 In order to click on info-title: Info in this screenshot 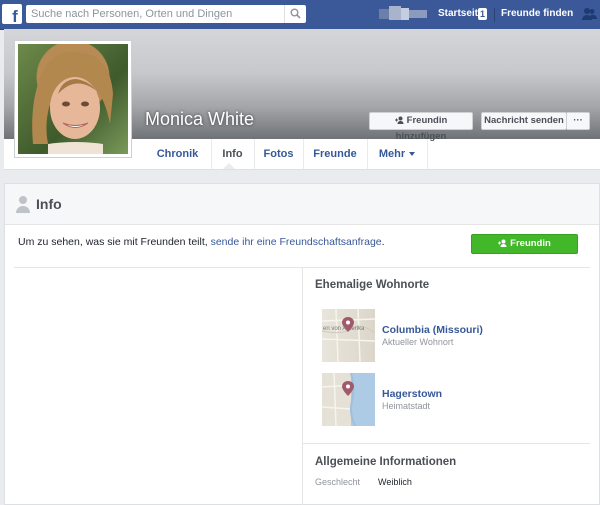, I will do `click(49, 204)`.